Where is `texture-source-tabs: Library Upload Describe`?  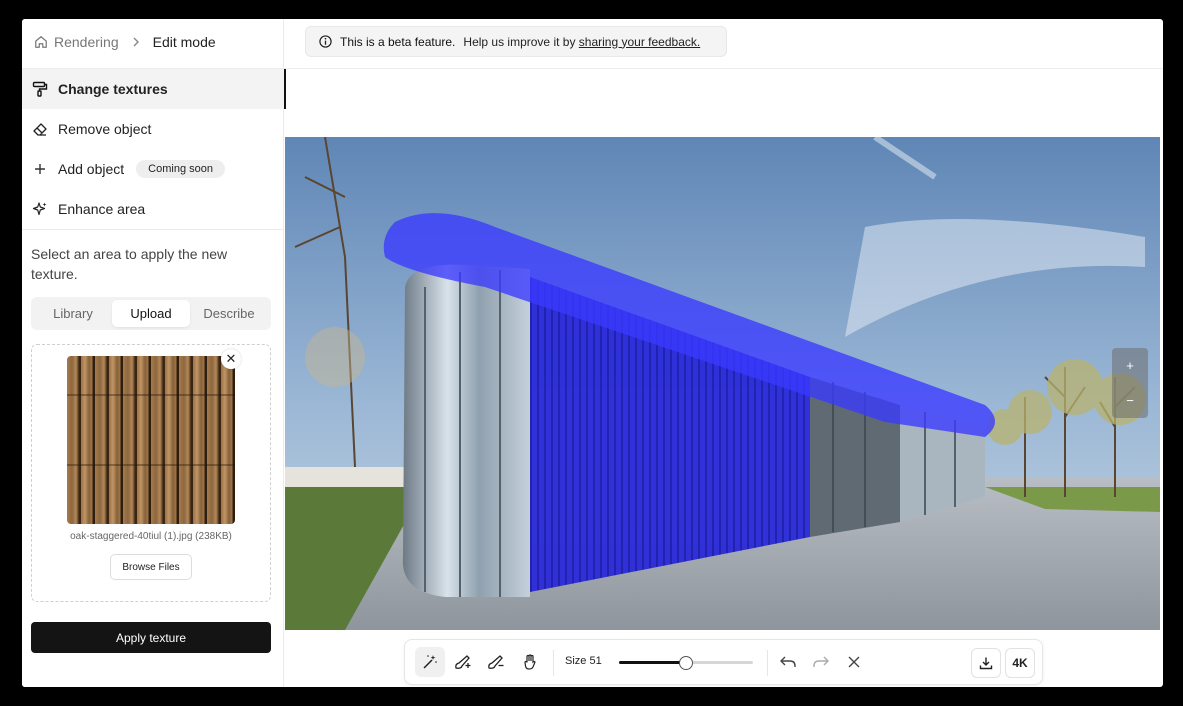
texture-source-tabs: Library Upload Describe is located at coordinates (151, 313).